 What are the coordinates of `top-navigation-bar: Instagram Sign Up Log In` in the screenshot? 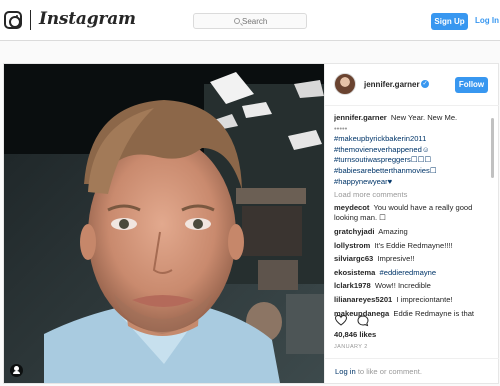 It's located at (250, 20).